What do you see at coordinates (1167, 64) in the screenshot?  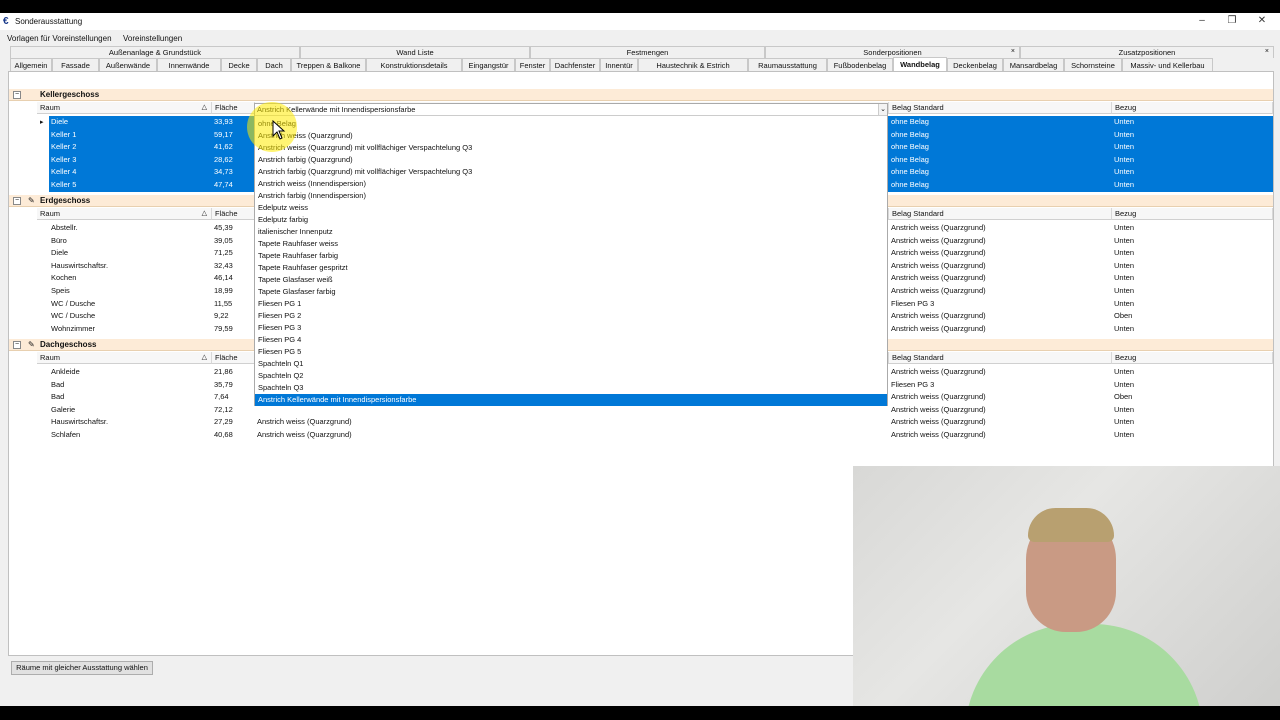 I see `tab-massiv-und-kellerbau: Massiv- und Kellerbau` at bounding box center [1167, 64].